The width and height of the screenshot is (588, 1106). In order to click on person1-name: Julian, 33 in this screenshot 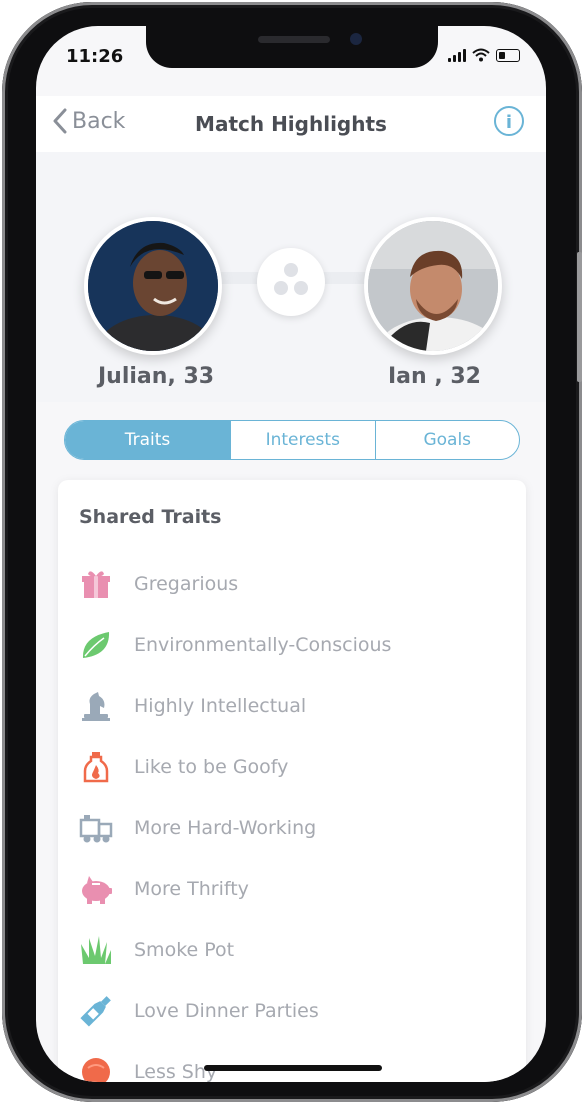, I will do `click(156, 376)`.